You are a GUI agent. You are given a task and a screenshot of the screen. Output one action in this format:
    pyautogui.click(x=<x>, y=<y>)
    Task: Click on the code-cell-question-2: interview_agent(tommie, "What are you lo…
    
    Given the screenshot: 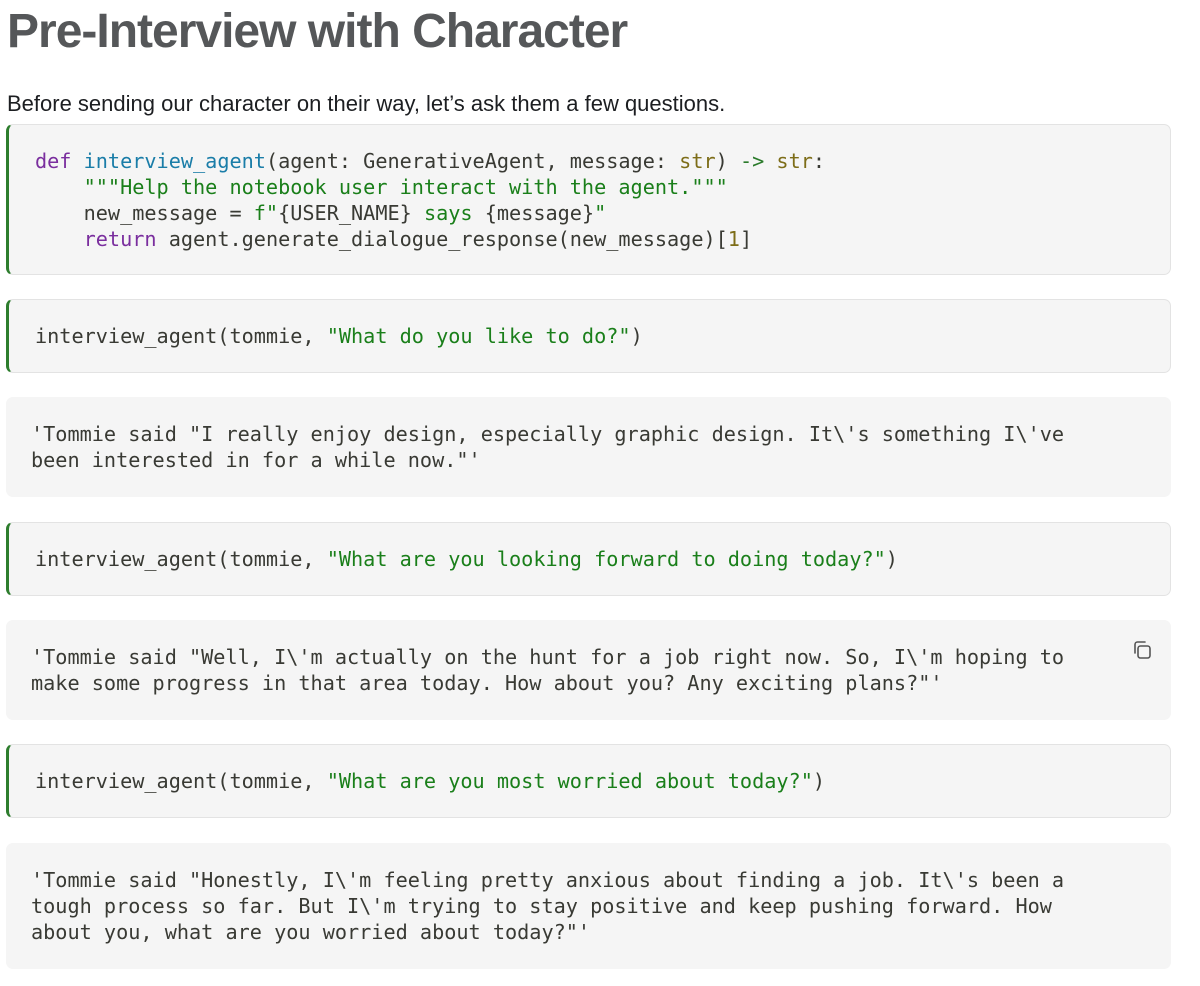 What is the action you would take?
    pyautogui.click(x=588, y=559)
    